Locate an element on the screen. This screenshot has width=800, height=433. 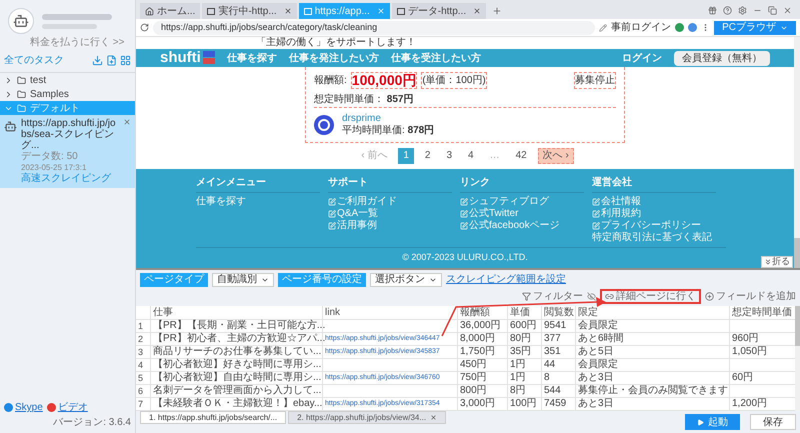
footer-link: 利用規約 is located at coordinates (658, 214).